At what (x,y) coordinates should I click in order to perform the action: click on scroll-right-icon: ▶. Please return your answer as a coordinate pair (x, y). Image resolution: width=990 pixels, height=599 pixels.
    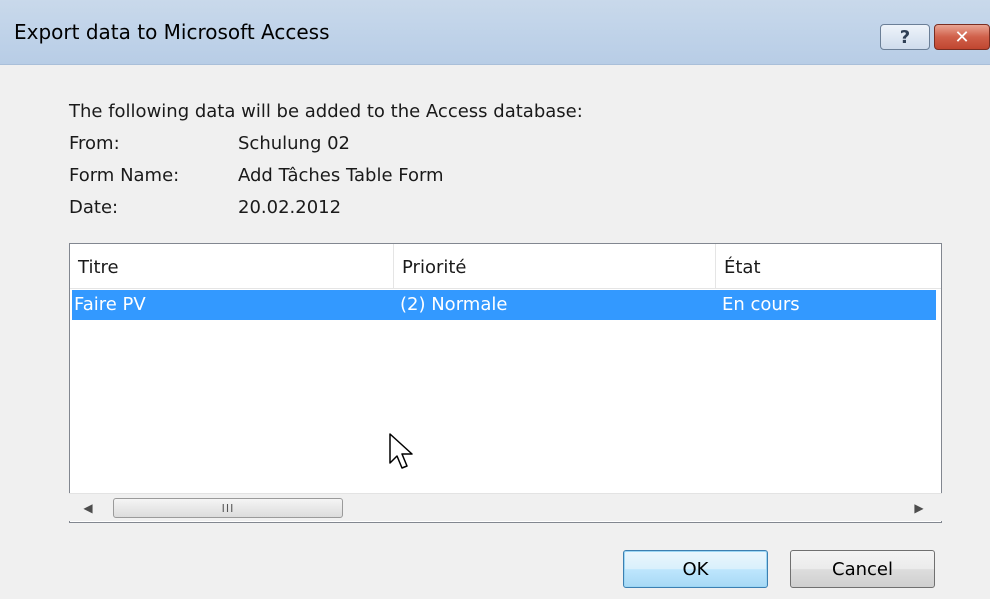
    Looking at the image, I should click on (919, 508).